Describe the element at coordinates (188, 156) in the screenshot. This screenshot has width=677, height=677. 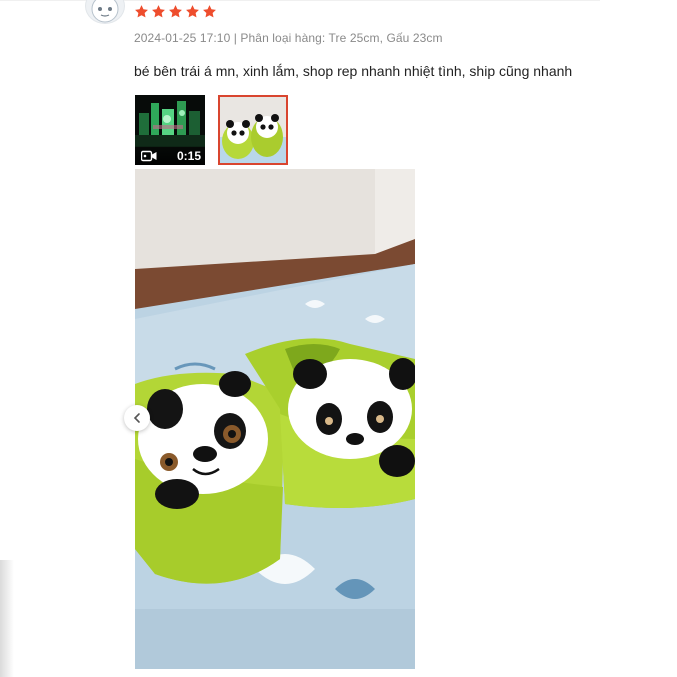
I see `video-duration: 0:15` at that location.